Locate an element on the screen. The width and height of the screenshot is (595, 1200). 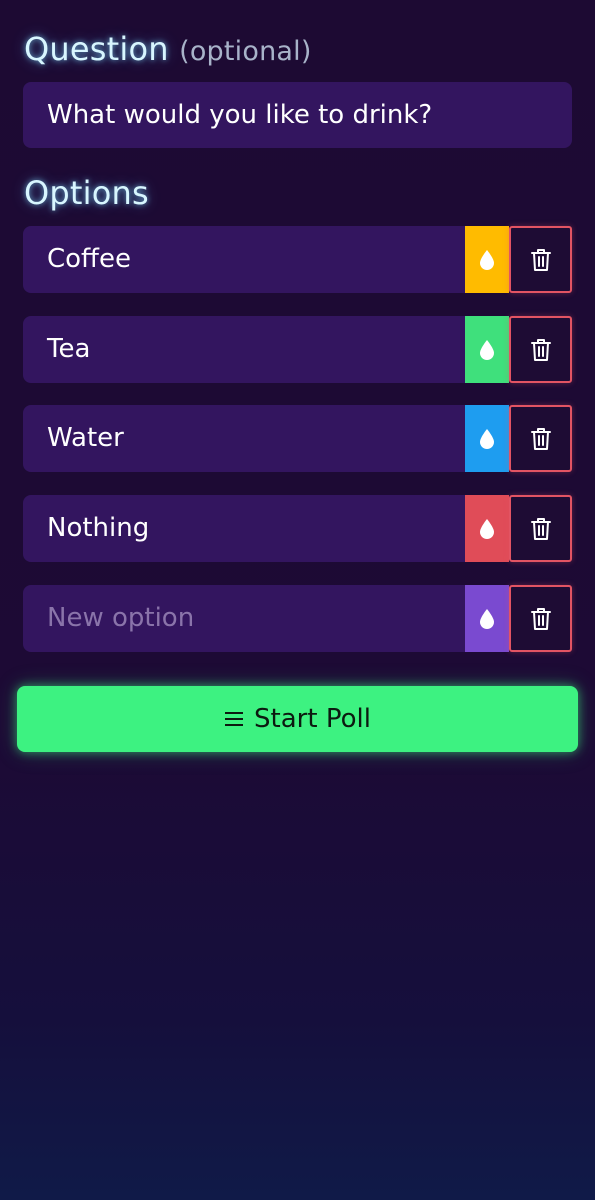
question-heading: Question (optional) is located at coordinates (168, 49).